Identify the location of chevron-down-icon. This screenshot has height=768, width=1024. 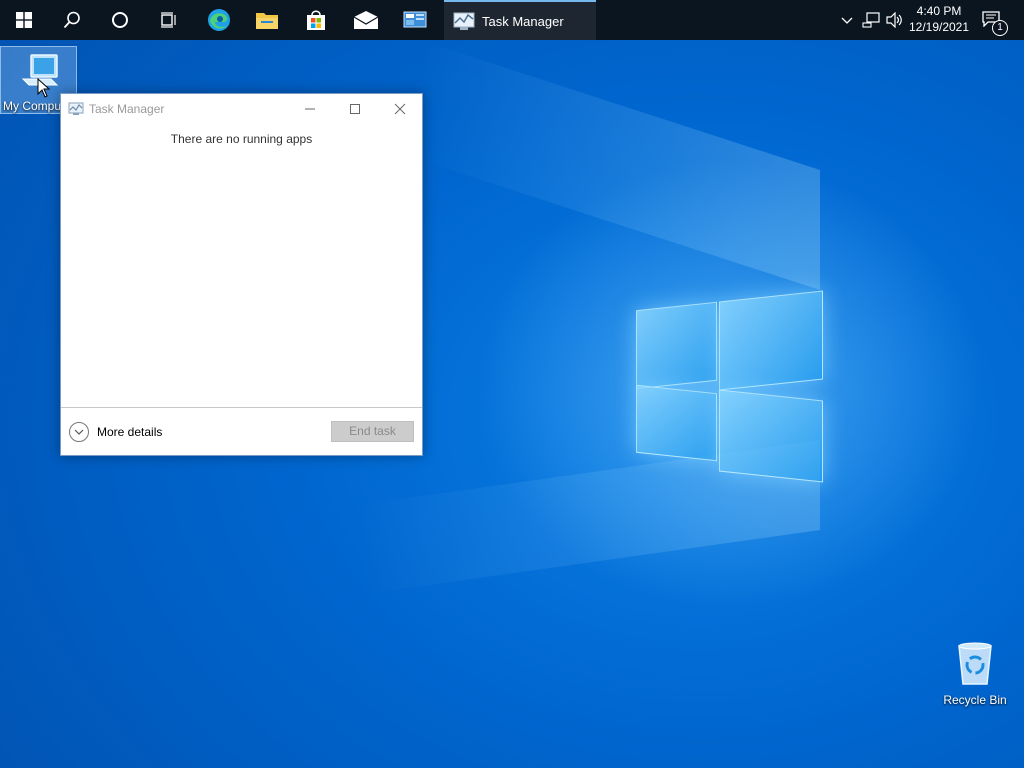
(79, 432).